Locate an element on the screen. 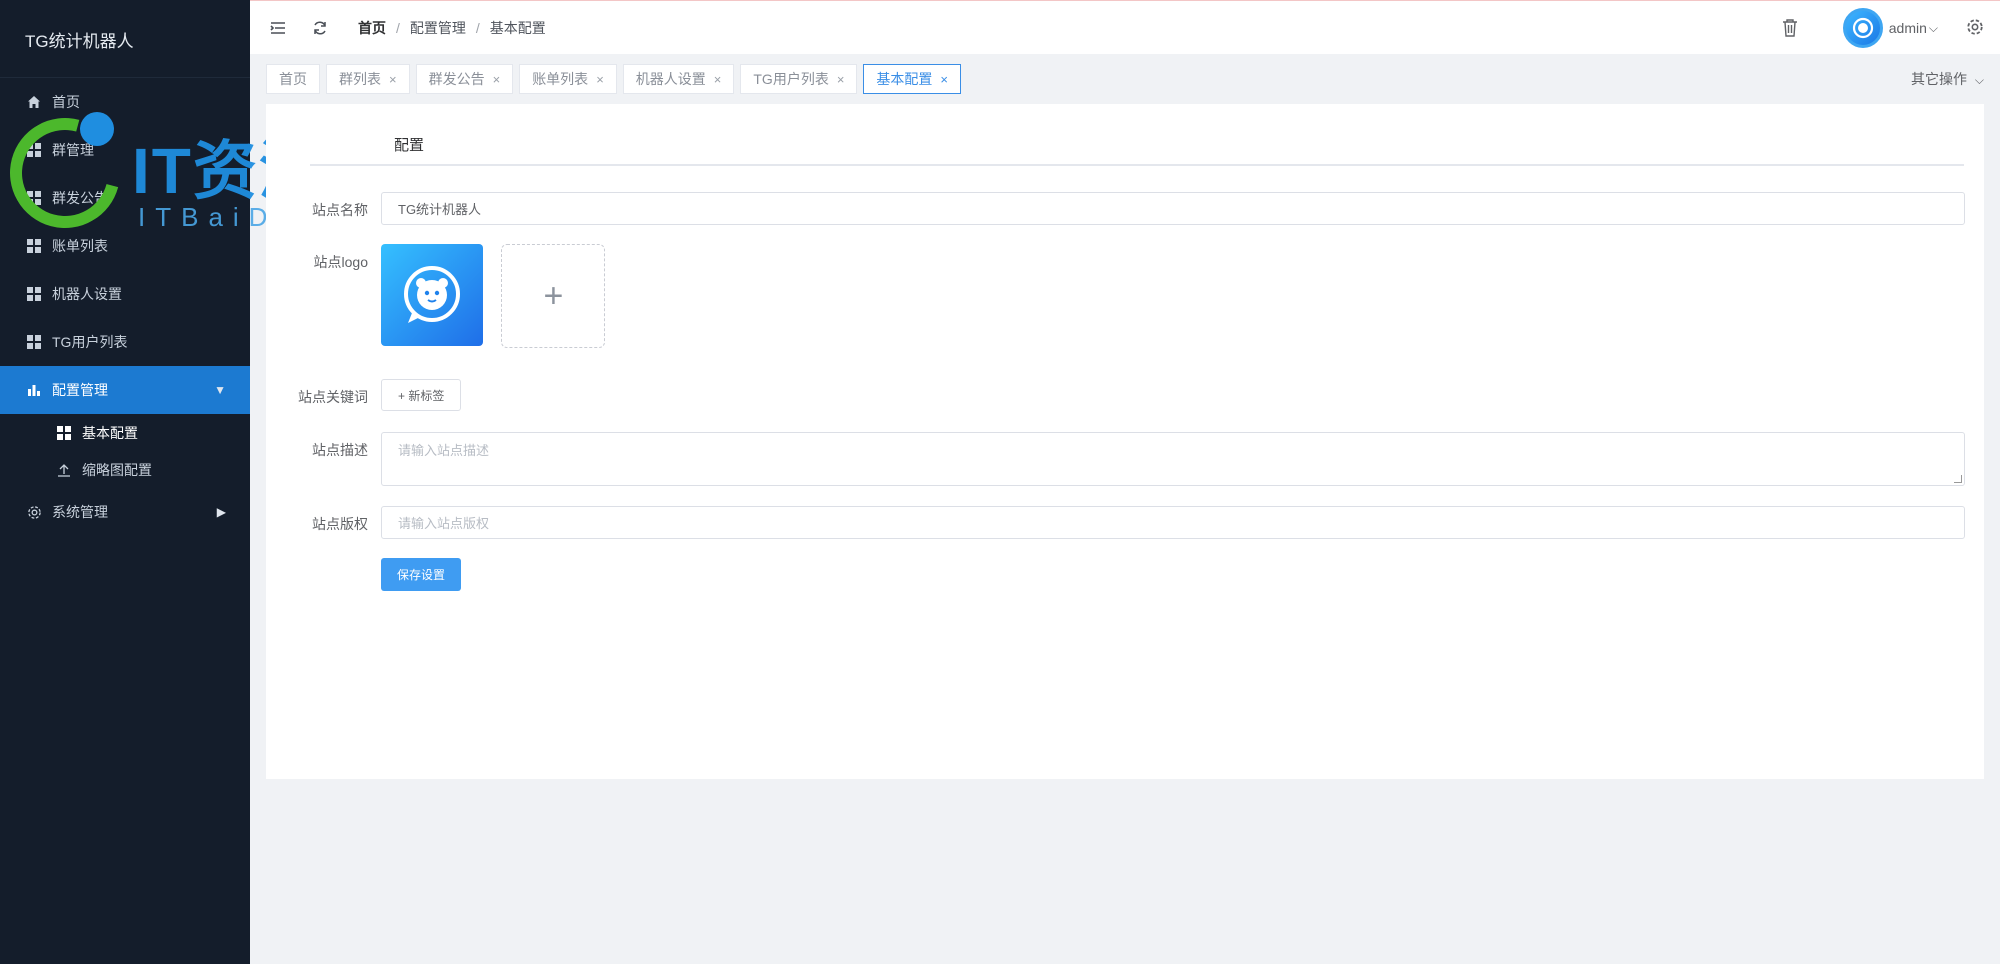 The width and height of the screenshot is (2000, 964). sidebar-item-label: 系统管理 is located at coordinates (80, 512).